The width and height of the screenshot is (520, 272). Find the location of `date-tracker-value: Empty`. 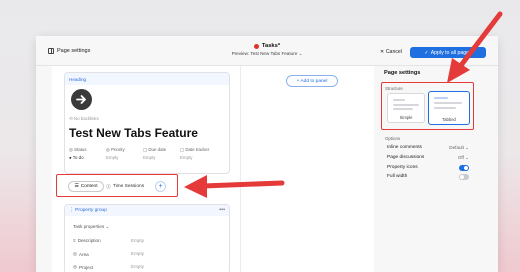

date-tracker-value: Empty is located at coordinates (193, 157).